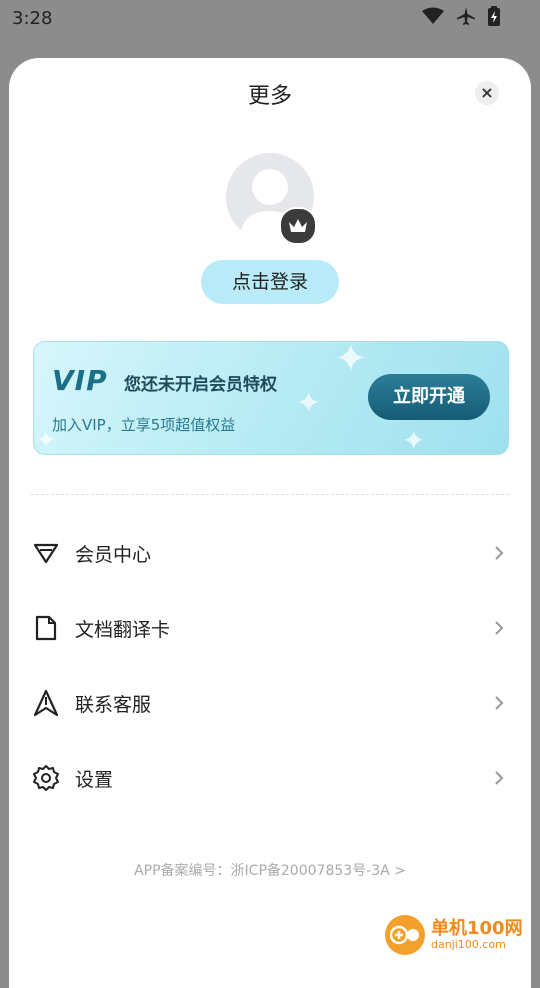 The width and height of the screenshot is (540, 988). What do you see at coordinates (269, 96) in the screenshot?
I see `sheet-title: 更多` at bounding box center [269, 96].